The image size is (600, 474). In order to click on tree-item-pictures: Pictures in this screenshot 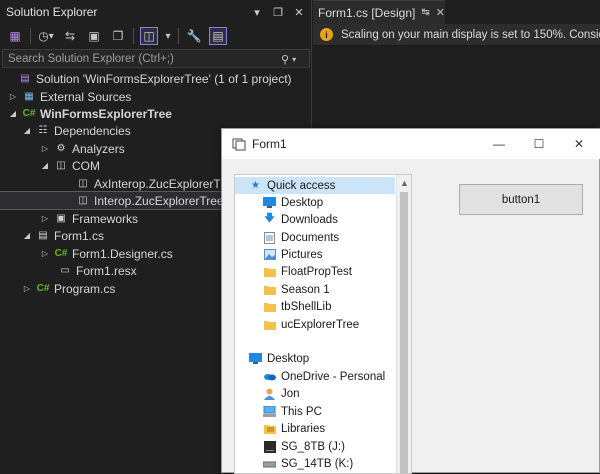, I will do `click(315, 254)`.